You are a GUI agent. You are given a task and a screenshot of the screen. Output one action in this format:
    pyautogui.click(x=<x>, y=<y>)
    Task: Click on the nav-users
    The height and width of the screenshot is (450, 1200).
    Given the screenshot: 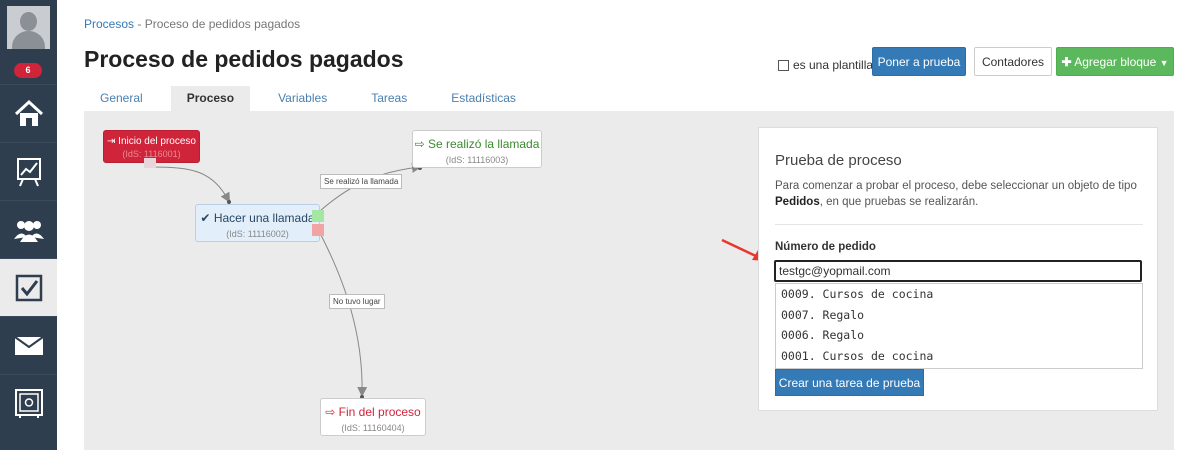 What is the action you would take?
    pyautogui.click(x=28, y=229)
    